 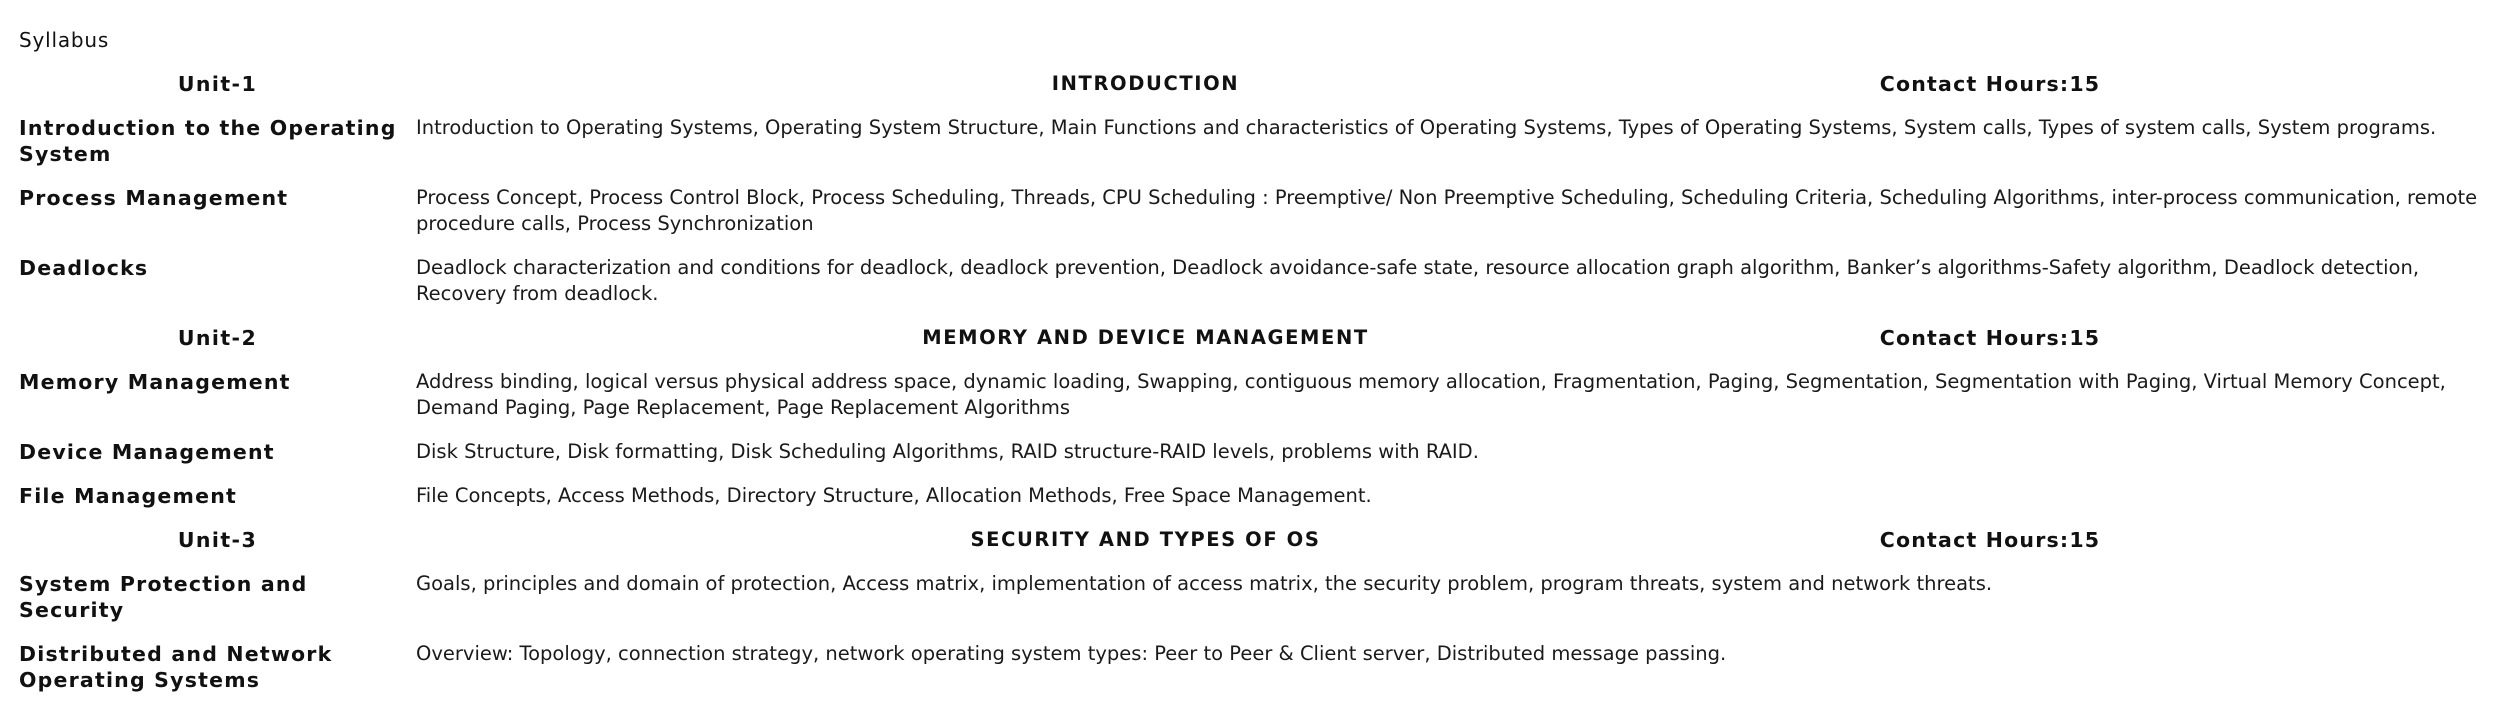 What do you see at coordinates (128, 496) in the screenshot?
I see `topic-name: File Management` at bounding box center [128, 496].